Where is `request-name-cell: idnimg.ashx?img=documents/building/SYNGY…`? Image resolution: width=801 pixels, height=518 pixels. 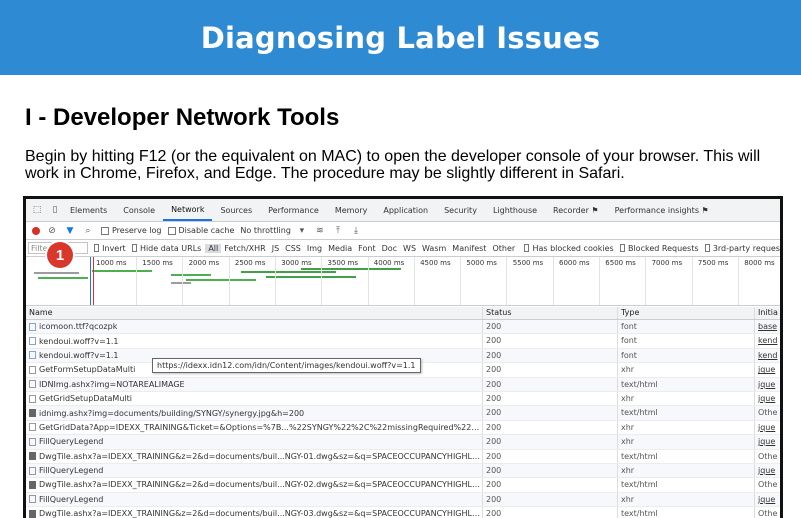
request-name-cell: idnimg.ashx?img=documents/building/SYNGY… is located at coordinates (254, 413).